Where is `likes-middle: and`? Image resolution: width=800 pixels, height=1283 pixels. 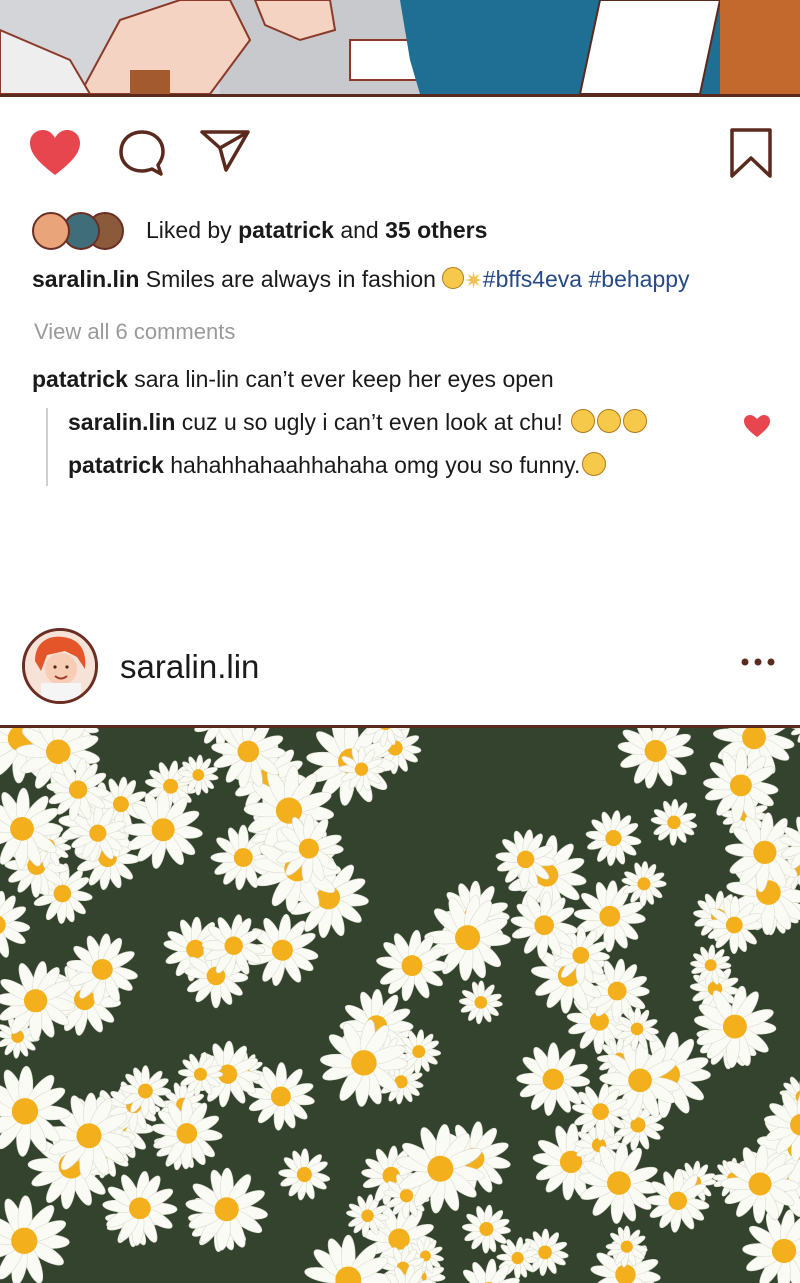
likes-middle: and is located at coordinates (359, 230).